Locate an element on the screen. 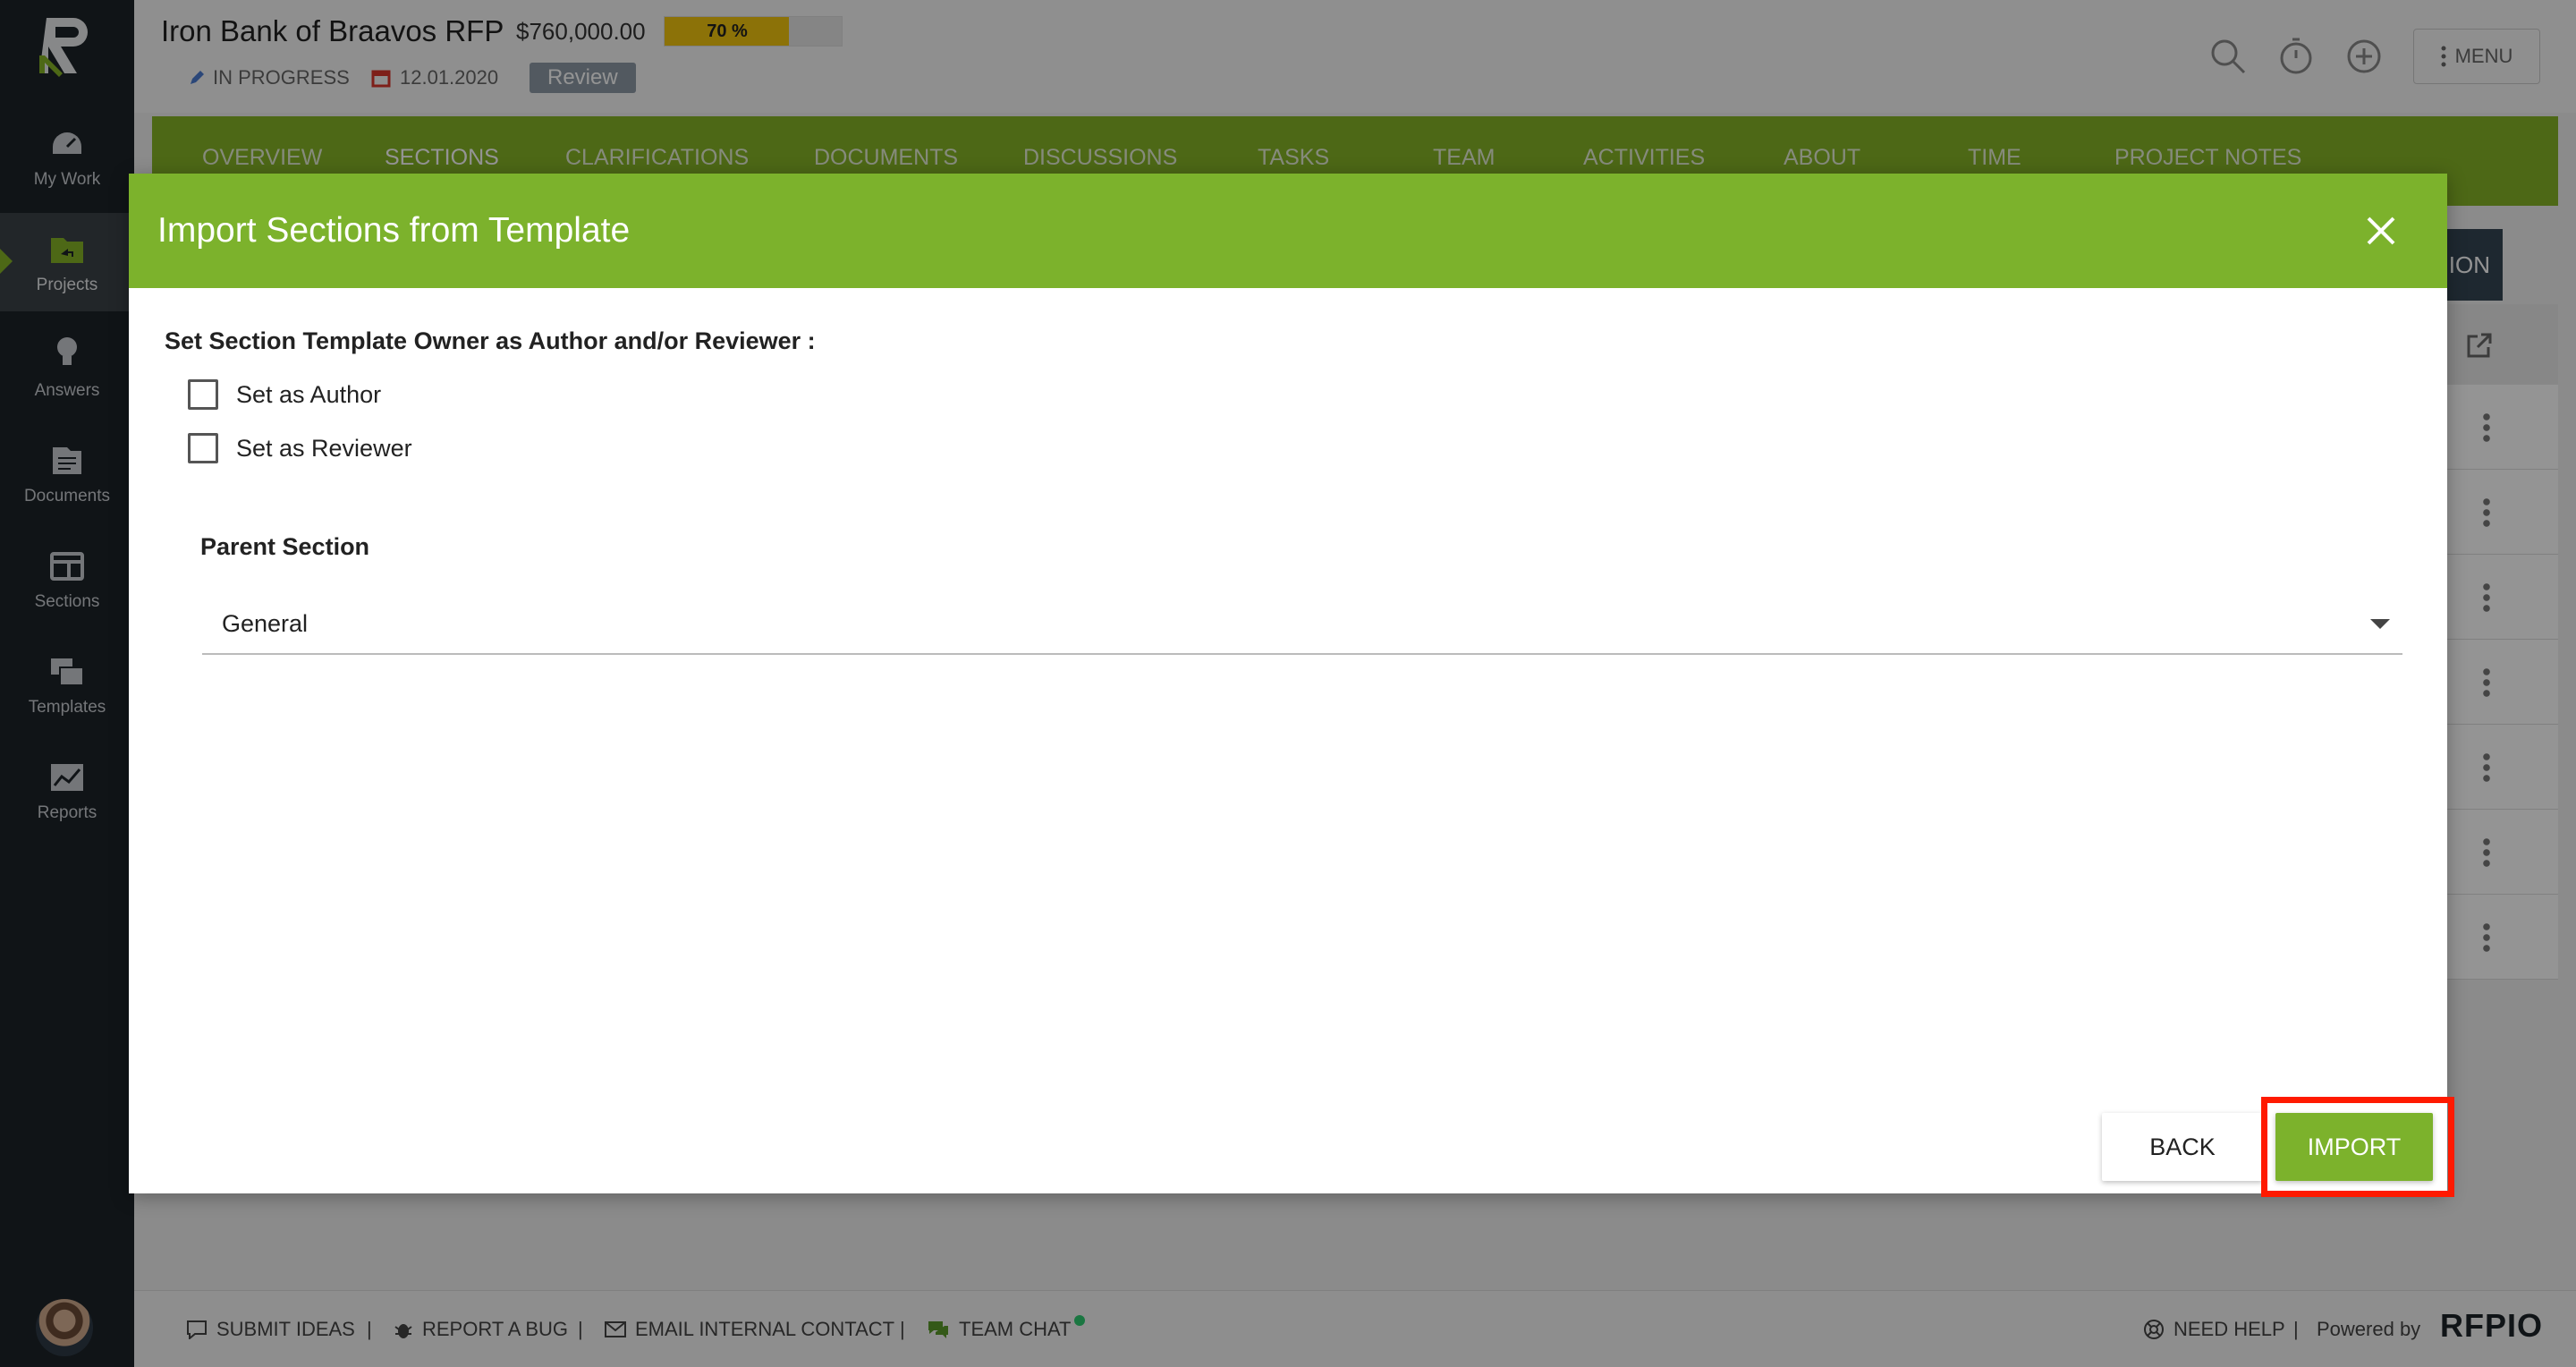 The width and height of the screenshot is (2576, 1367). set-as-author-checkbox is located at coordinates (203, 394).